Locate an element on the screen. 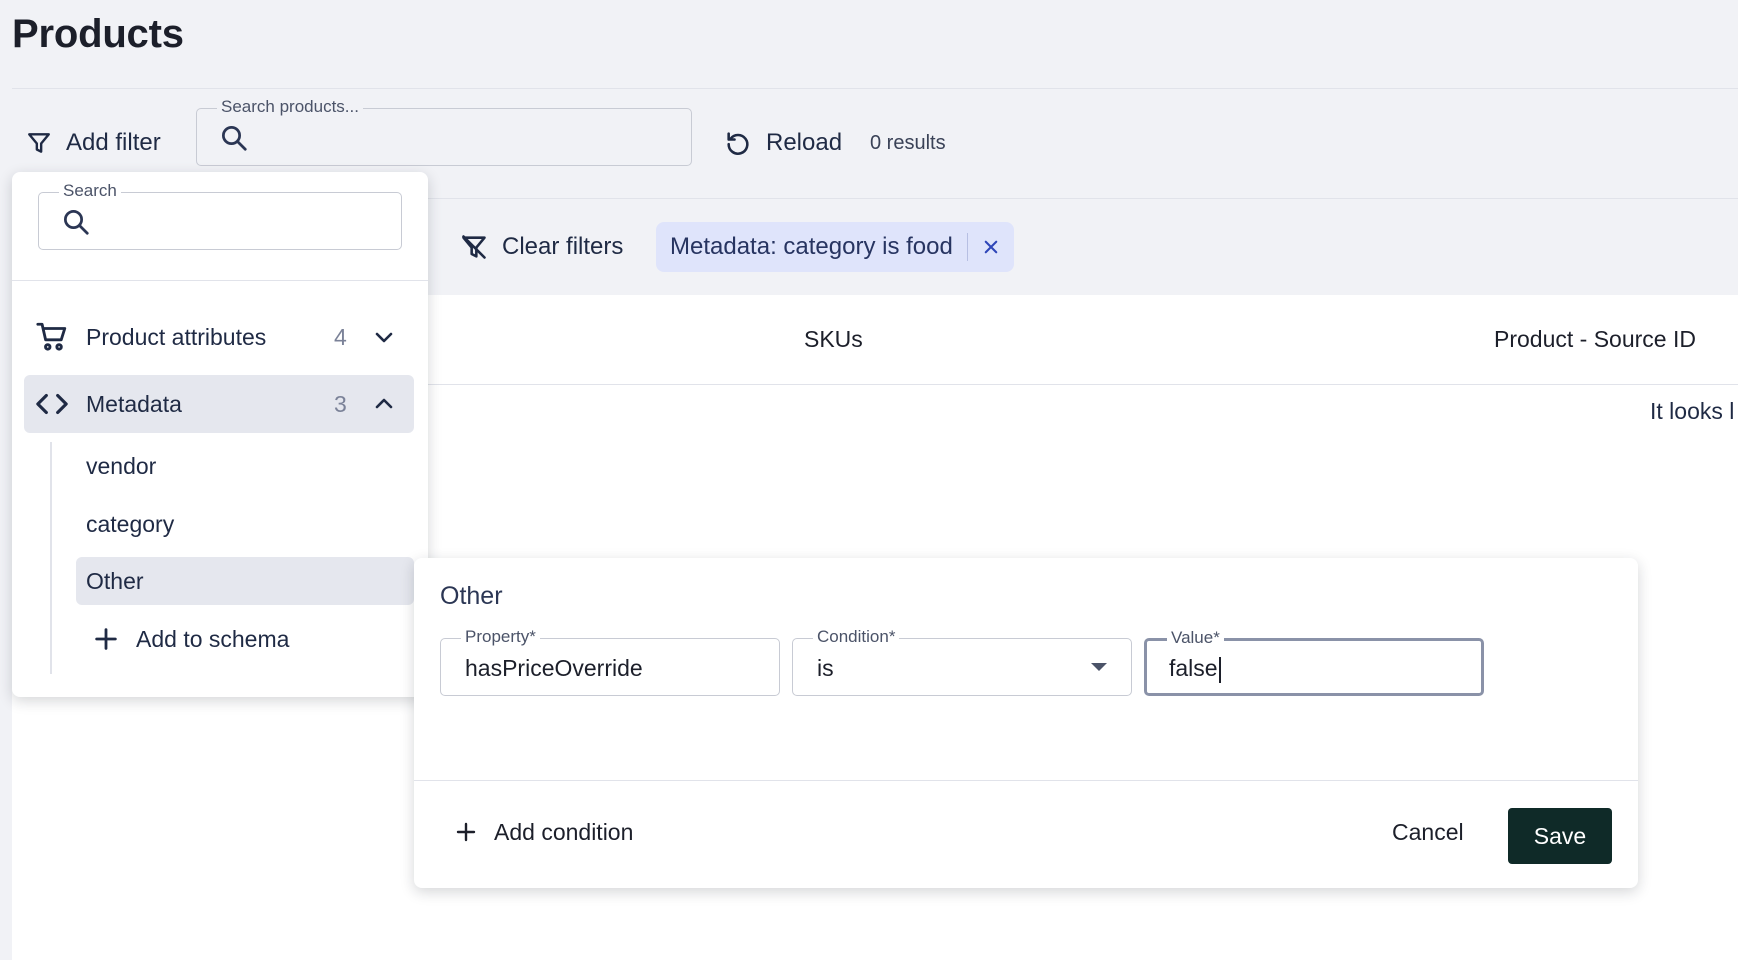  filter-search-input is located at coordinates (244, 222).